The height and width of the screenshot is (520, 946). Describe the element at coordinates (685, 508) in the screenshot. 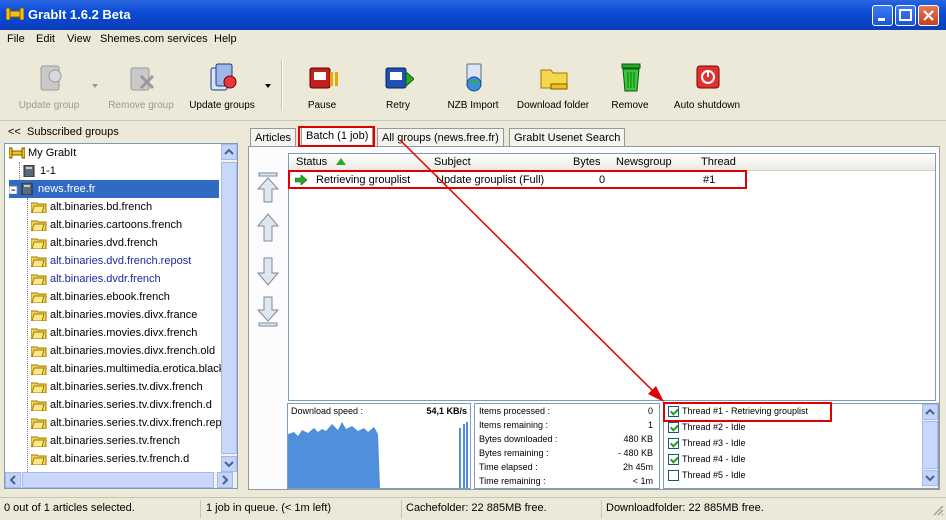

I see `status-download-folder: Downloadfolder: 22 885MB free.` at that location.